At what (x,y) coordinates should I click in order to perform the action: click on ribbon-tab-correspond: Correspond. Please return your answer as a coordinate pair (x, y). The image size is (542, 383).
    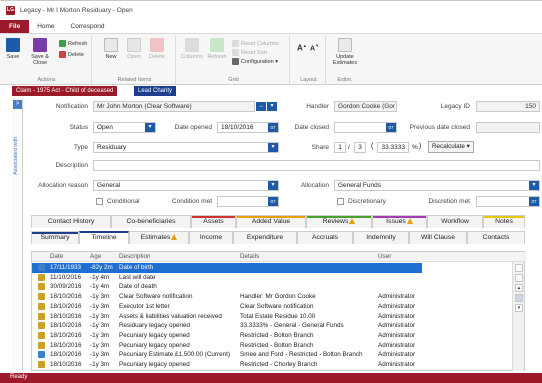
    Looking at the image, I should click on (88, 26).